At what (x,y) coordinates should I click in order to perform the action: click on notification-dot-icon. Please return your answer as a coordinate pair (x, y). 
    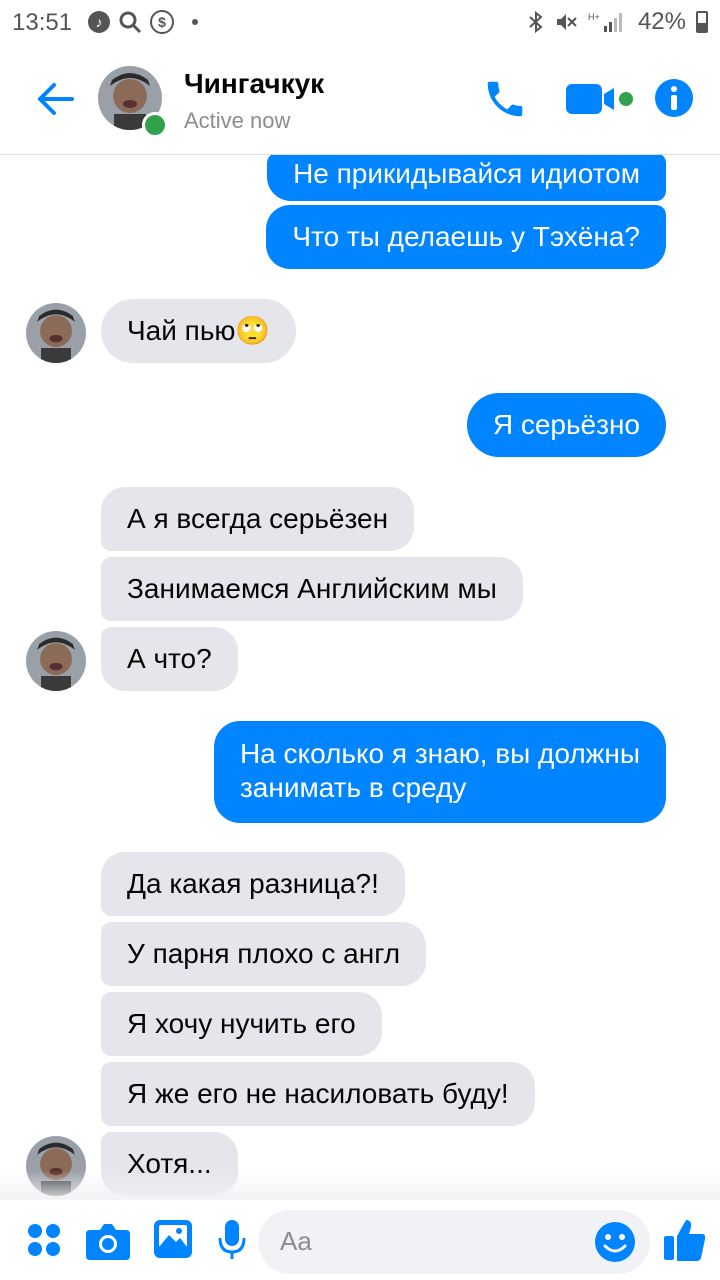
    Looking at the image, I should click on (195, 22).